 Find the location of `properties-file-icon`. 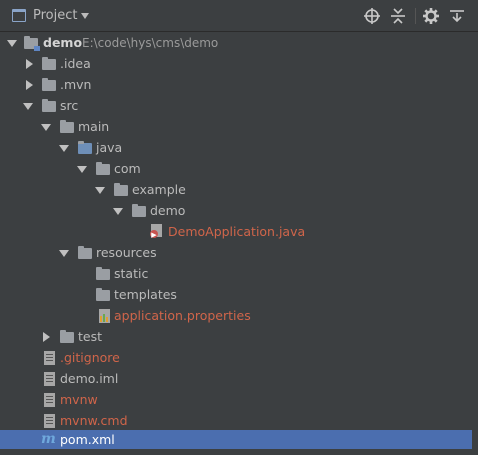

properties-file-icon is located at coordinates (104, 316).